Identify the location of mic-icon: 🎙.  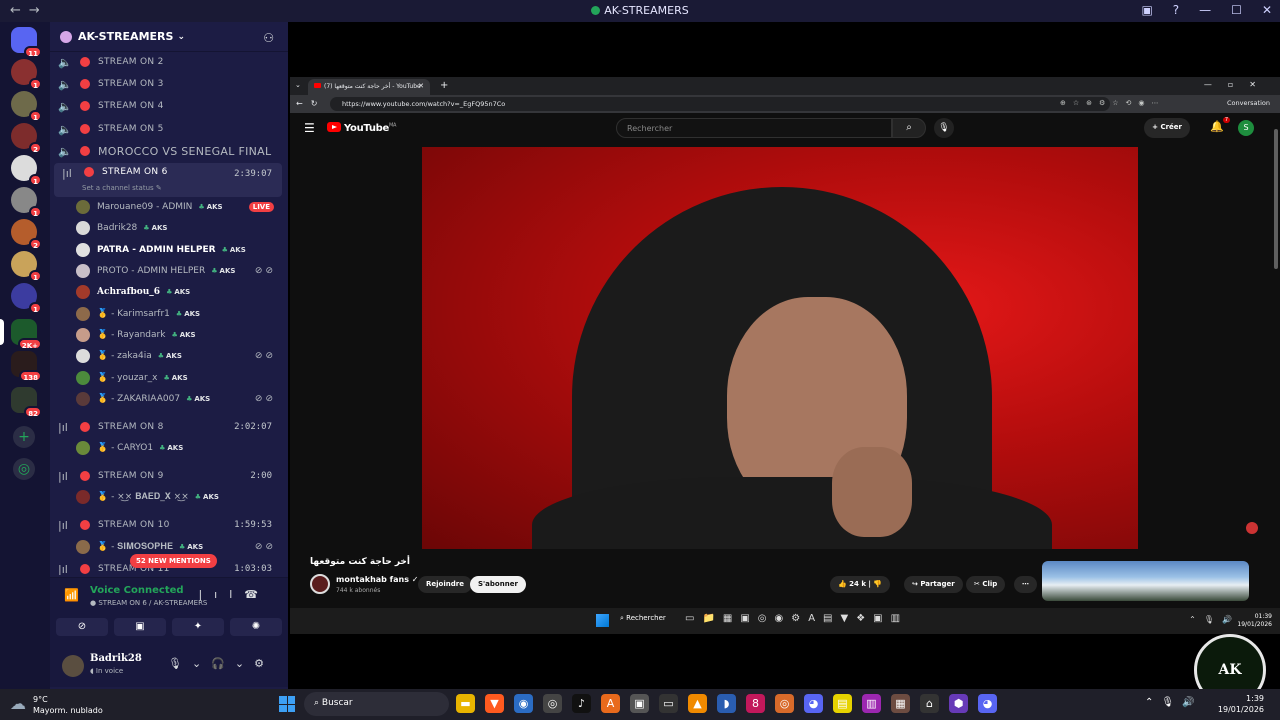
(944, 128).